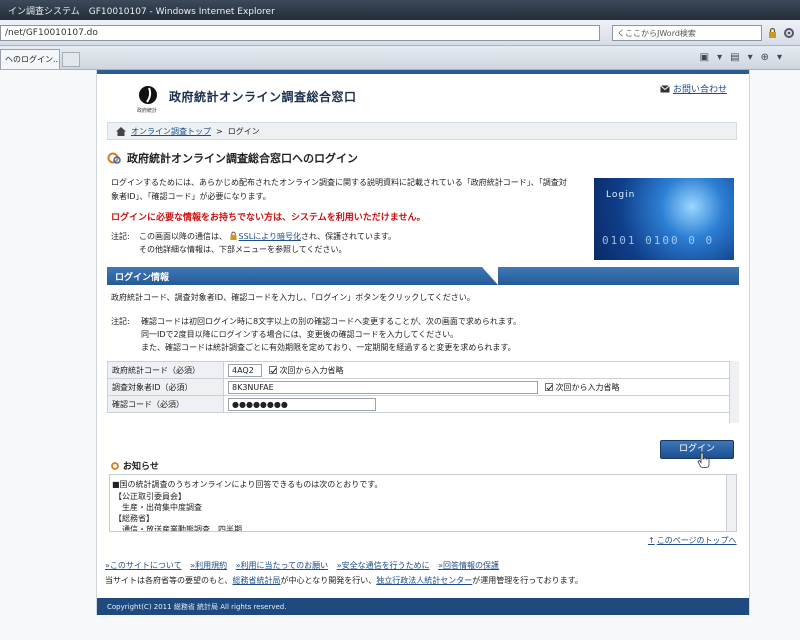  What do you see at coordinates (789, 33) in the screenshot?
I see `gear-icon` at bounding box center [789, 33].